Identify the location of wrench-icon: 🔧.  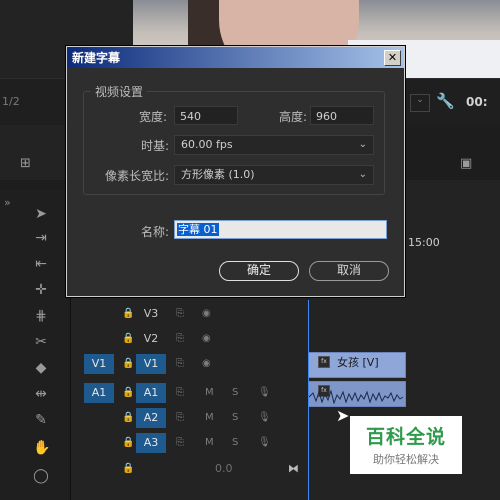
(445, 101).